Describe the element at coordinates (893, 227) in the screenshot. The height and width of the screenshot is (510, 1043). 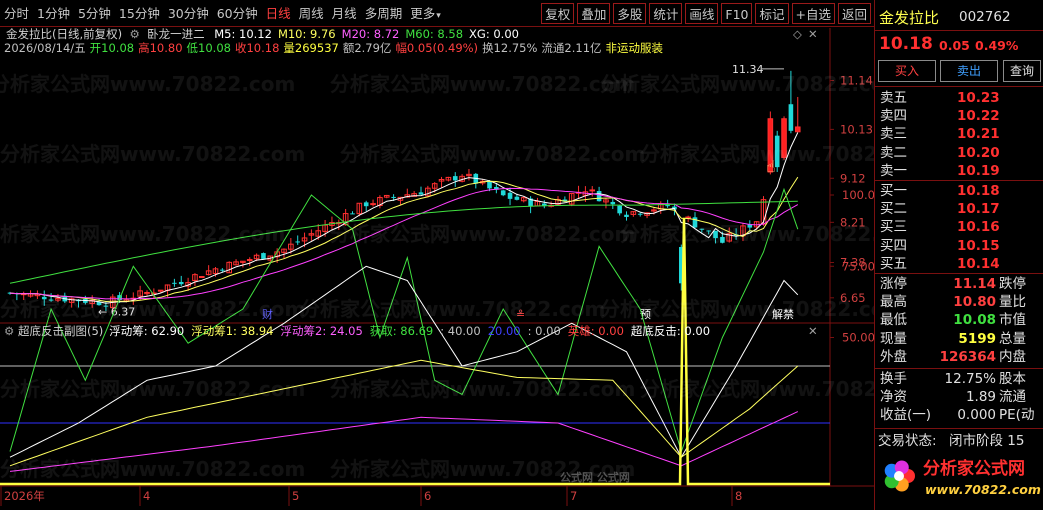
I see `book-label: 买三` at that location.